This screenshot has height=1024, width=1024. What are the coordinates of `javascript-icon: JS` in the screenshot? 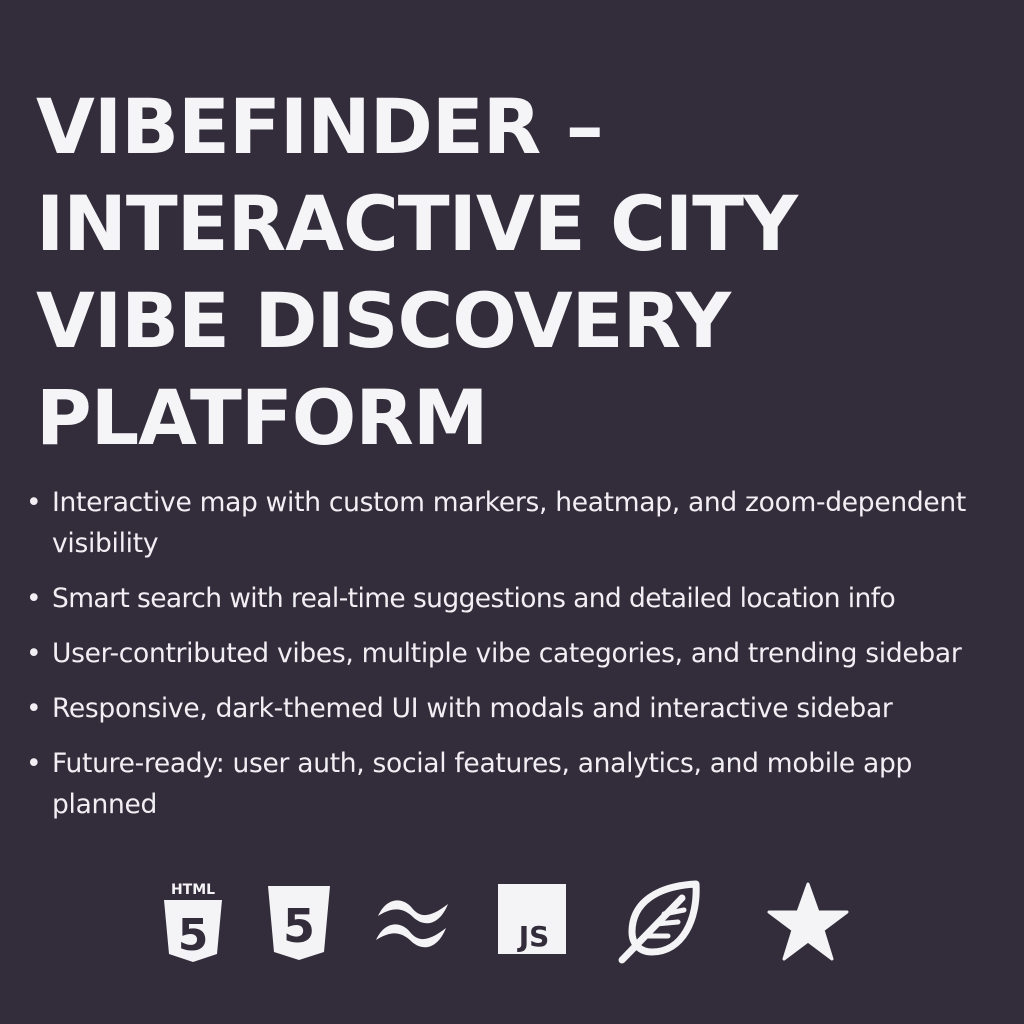 It's located at (532, 919).